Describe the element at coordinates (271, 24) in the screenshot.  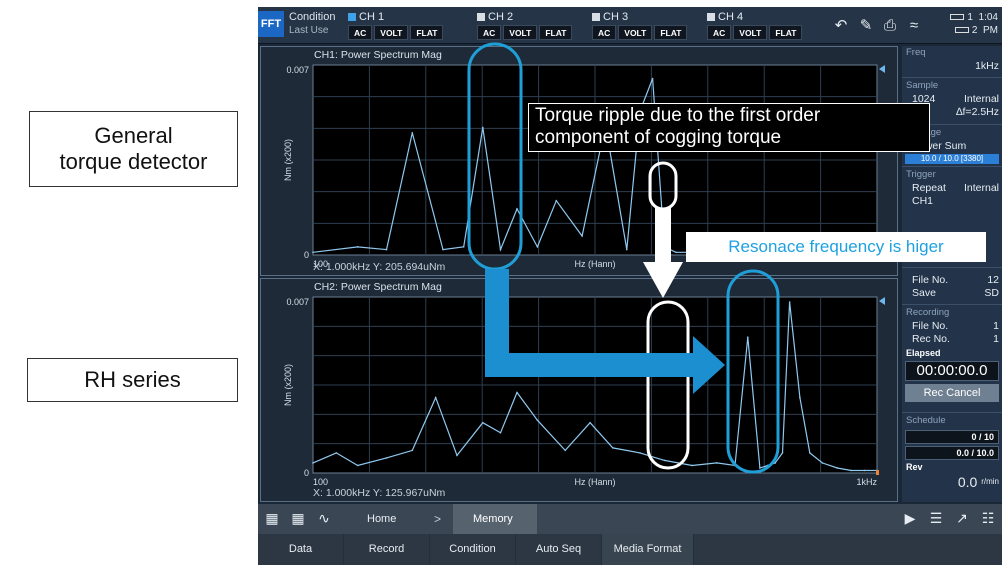
I see `fft-mode-badge: FFT` at that location.